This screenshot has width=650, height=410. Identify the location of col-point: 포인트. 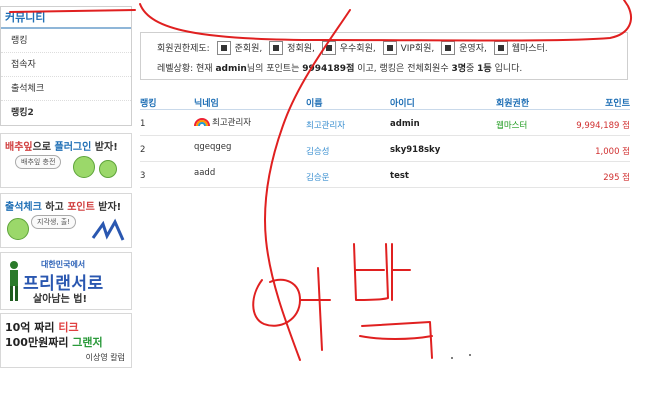
(617, 102).